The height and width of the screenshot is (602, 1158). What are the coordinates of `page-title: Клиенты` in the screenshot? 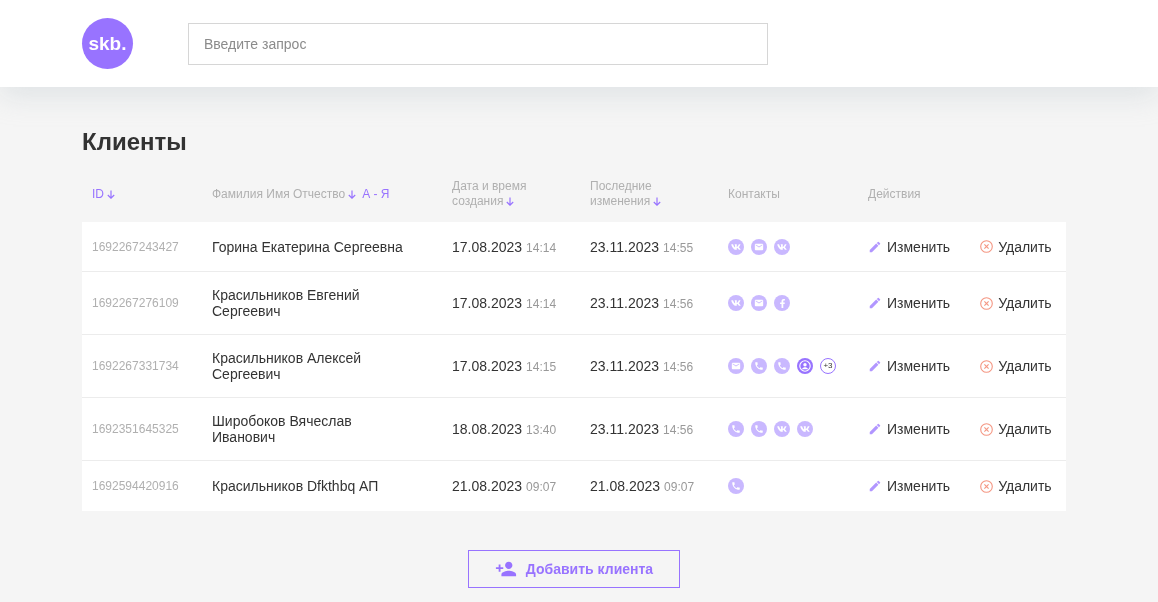 It's located at (135, 142).